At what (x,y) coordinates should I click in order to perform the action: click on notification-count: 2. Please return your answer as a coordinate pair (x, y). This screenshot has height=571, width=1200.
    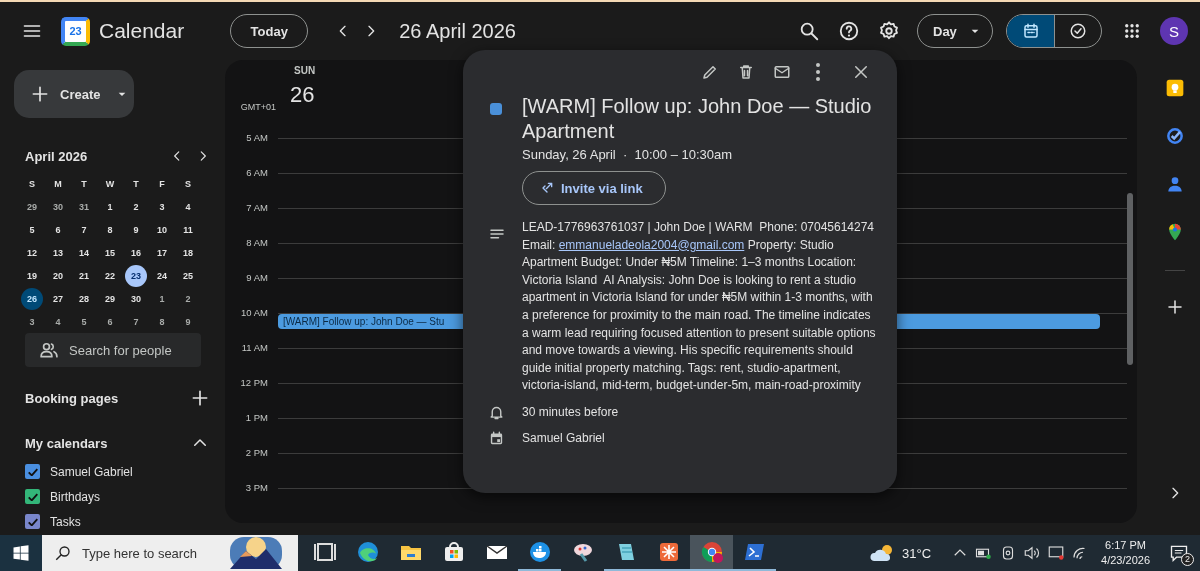
    Looking at the image, I should click on (1187, 559).